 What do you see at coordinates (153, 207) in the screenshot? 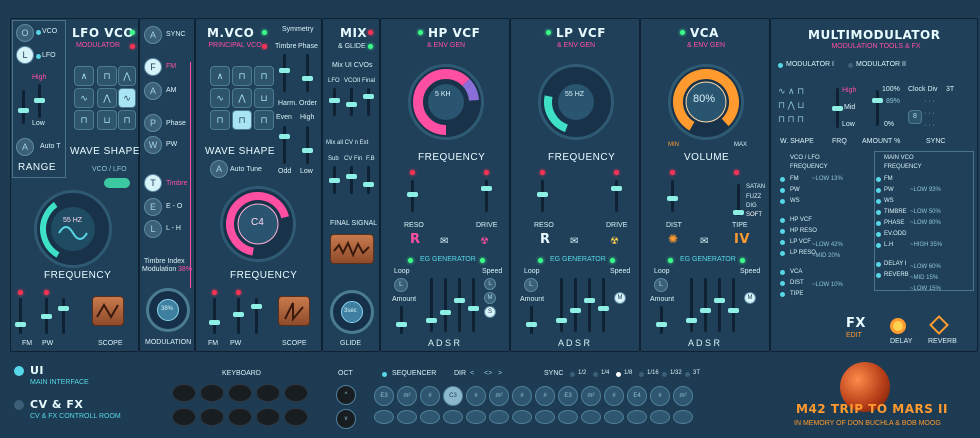
I see `eo-button: E` at bounding box center [153, 207].